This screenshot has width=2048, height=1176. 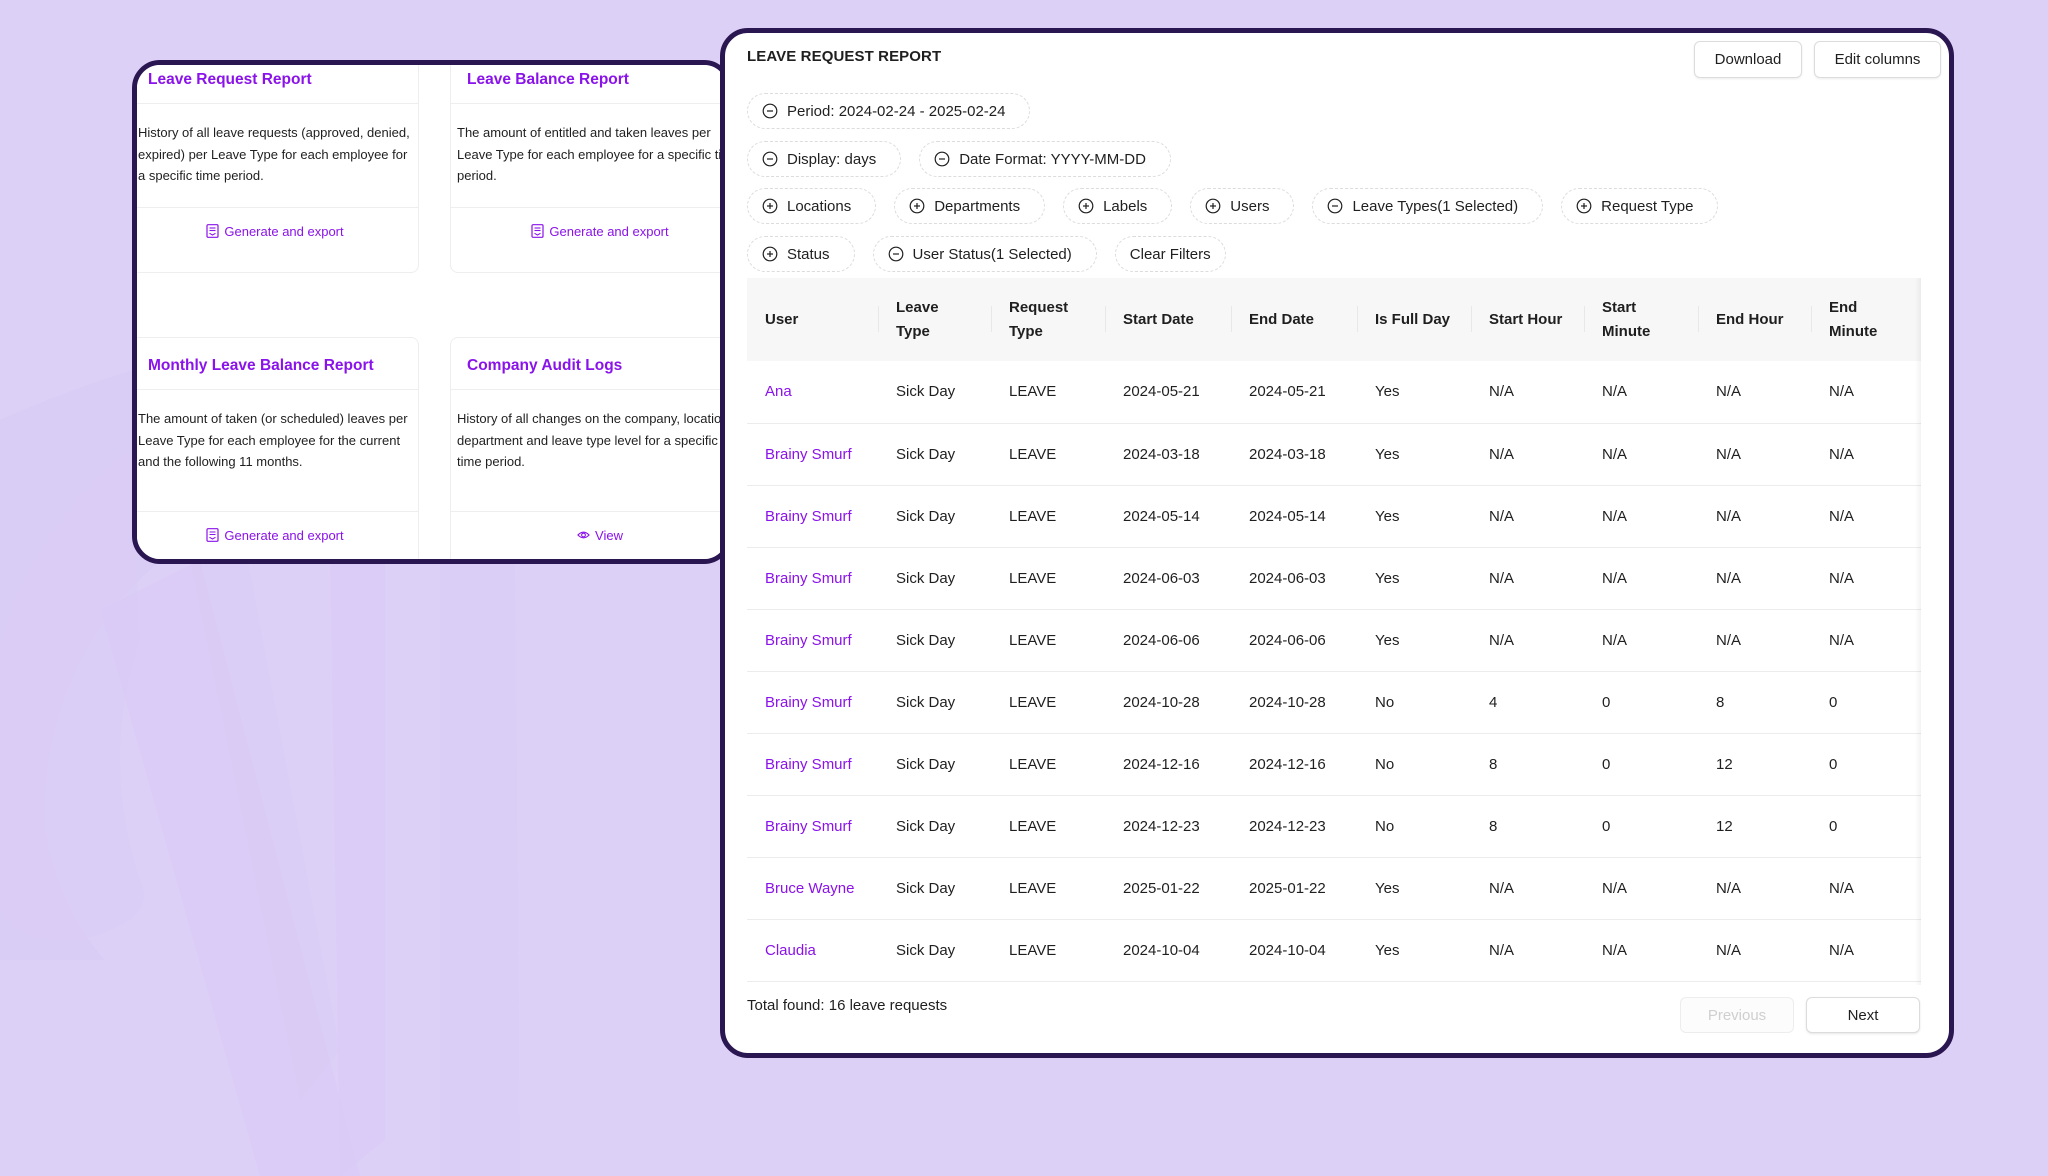 What do you see at coordinates (801, 254) in the screenshot?
I see `filter-chip-status: Status` at bounding box center [801, 254].